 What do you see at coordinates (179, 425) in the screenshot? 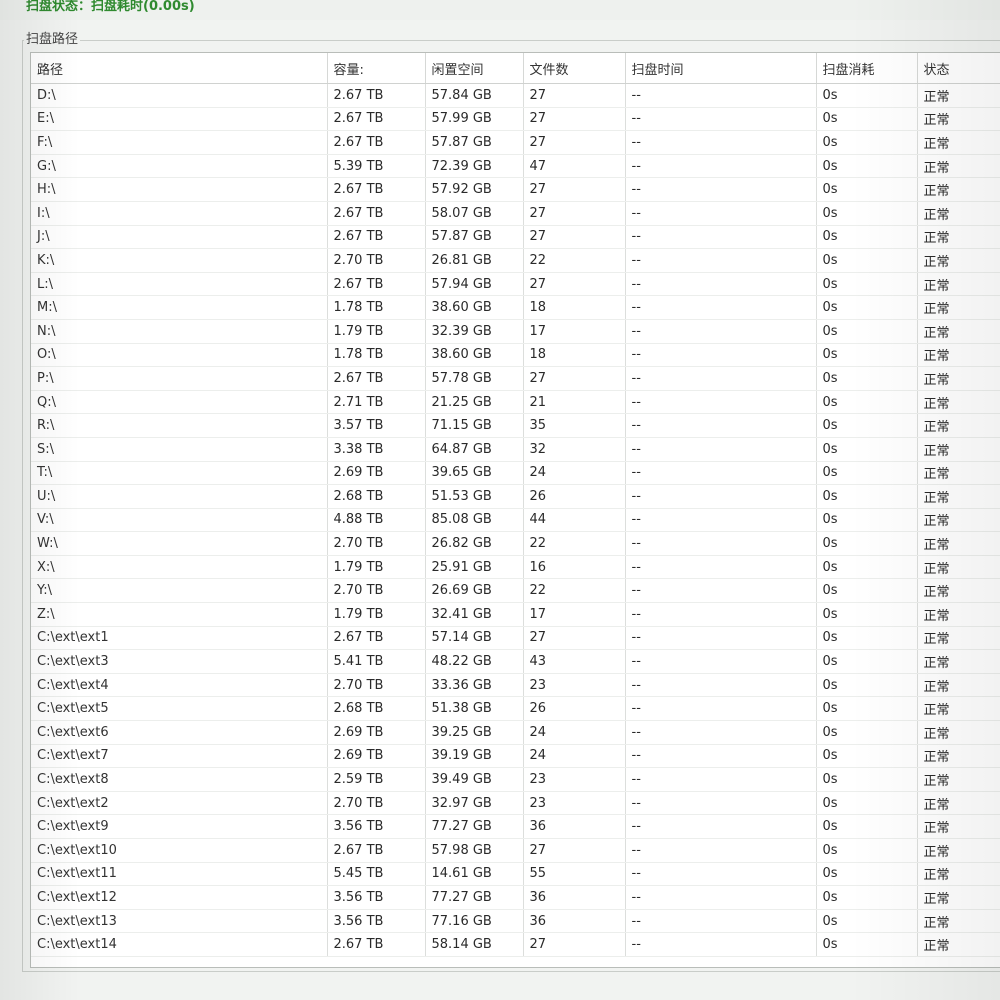
I see `cell-path: R:\` at bounding box center [179, 425].